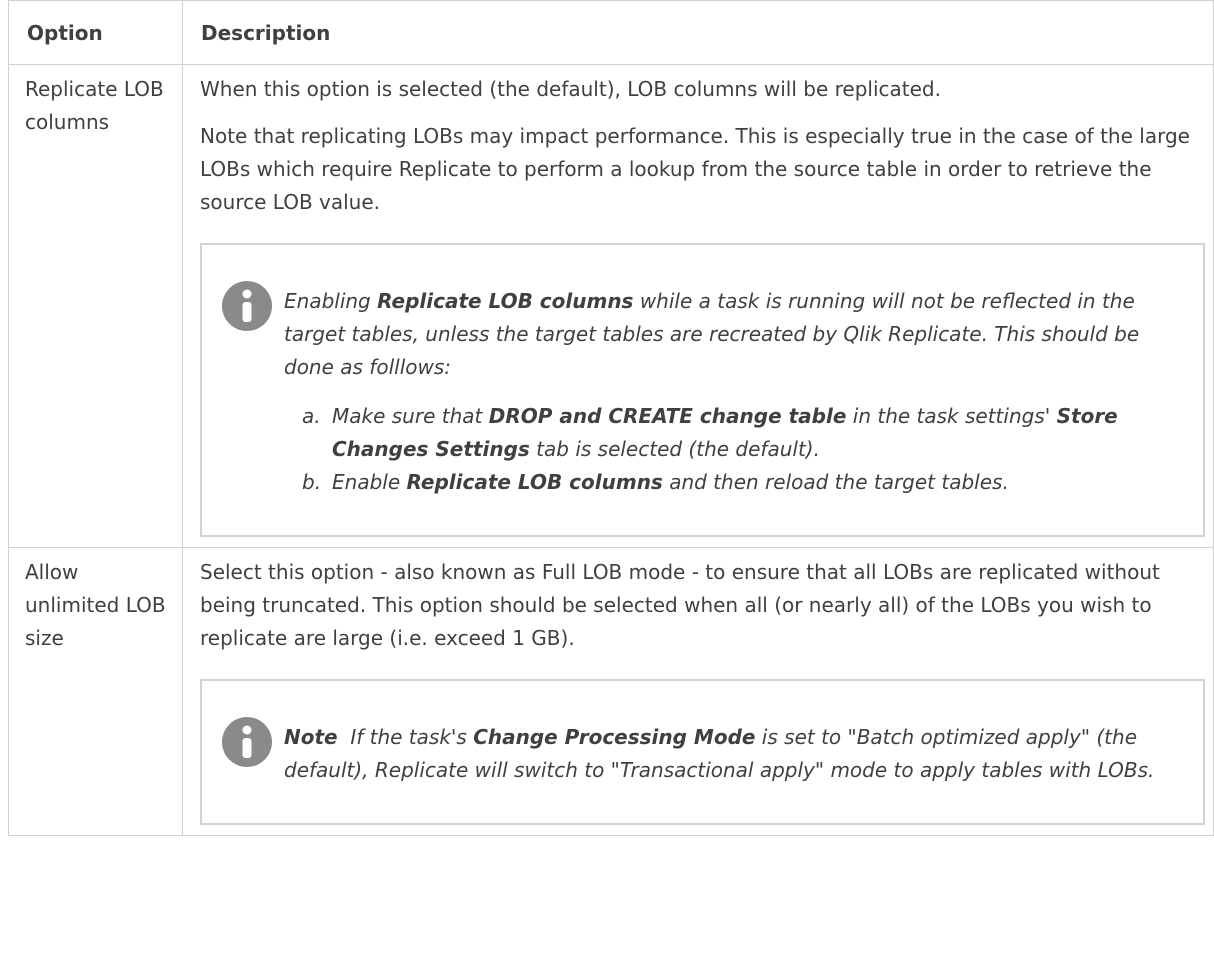 The image size is (1214, 961). What do you see at coordinates (95, 691) in the screenshot?
I see `option-cell: Allow unlimited LOB size` at bounding box center [95, 691].